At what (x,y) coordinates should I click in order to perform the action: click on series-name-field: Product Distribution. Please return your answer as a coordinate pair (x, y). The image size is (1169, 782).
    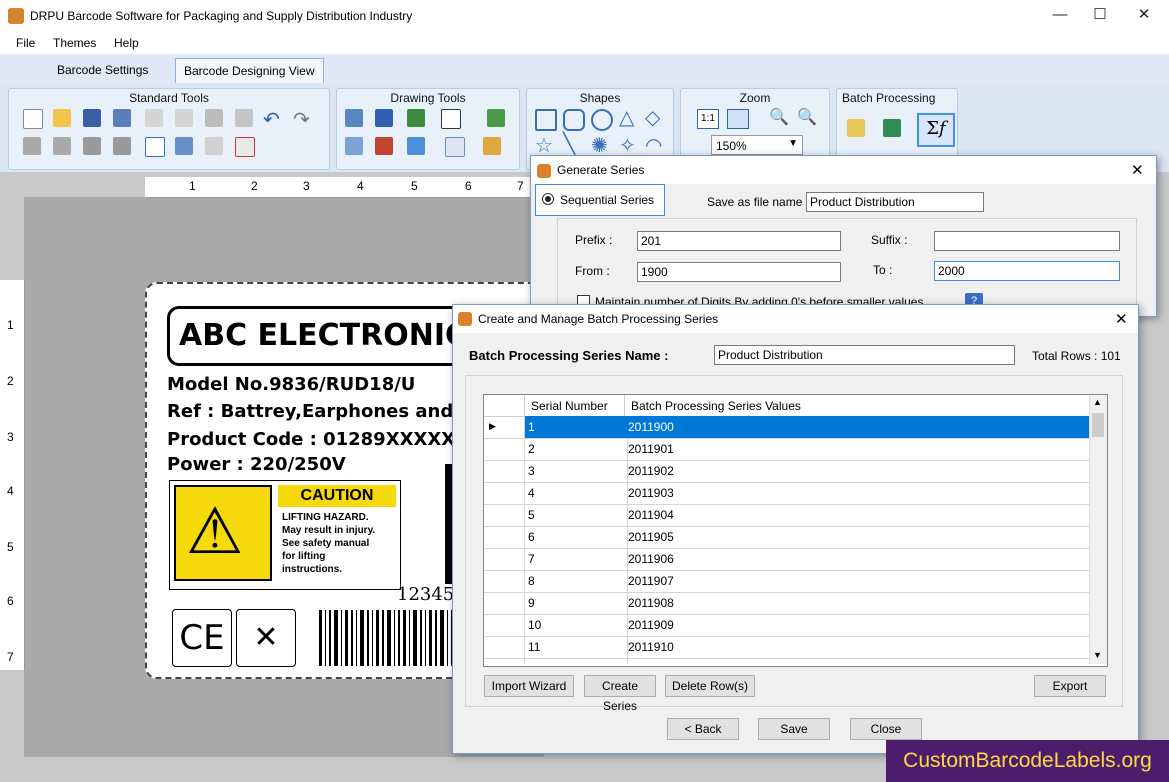
    Looking at the image, I should click on (864, 355).